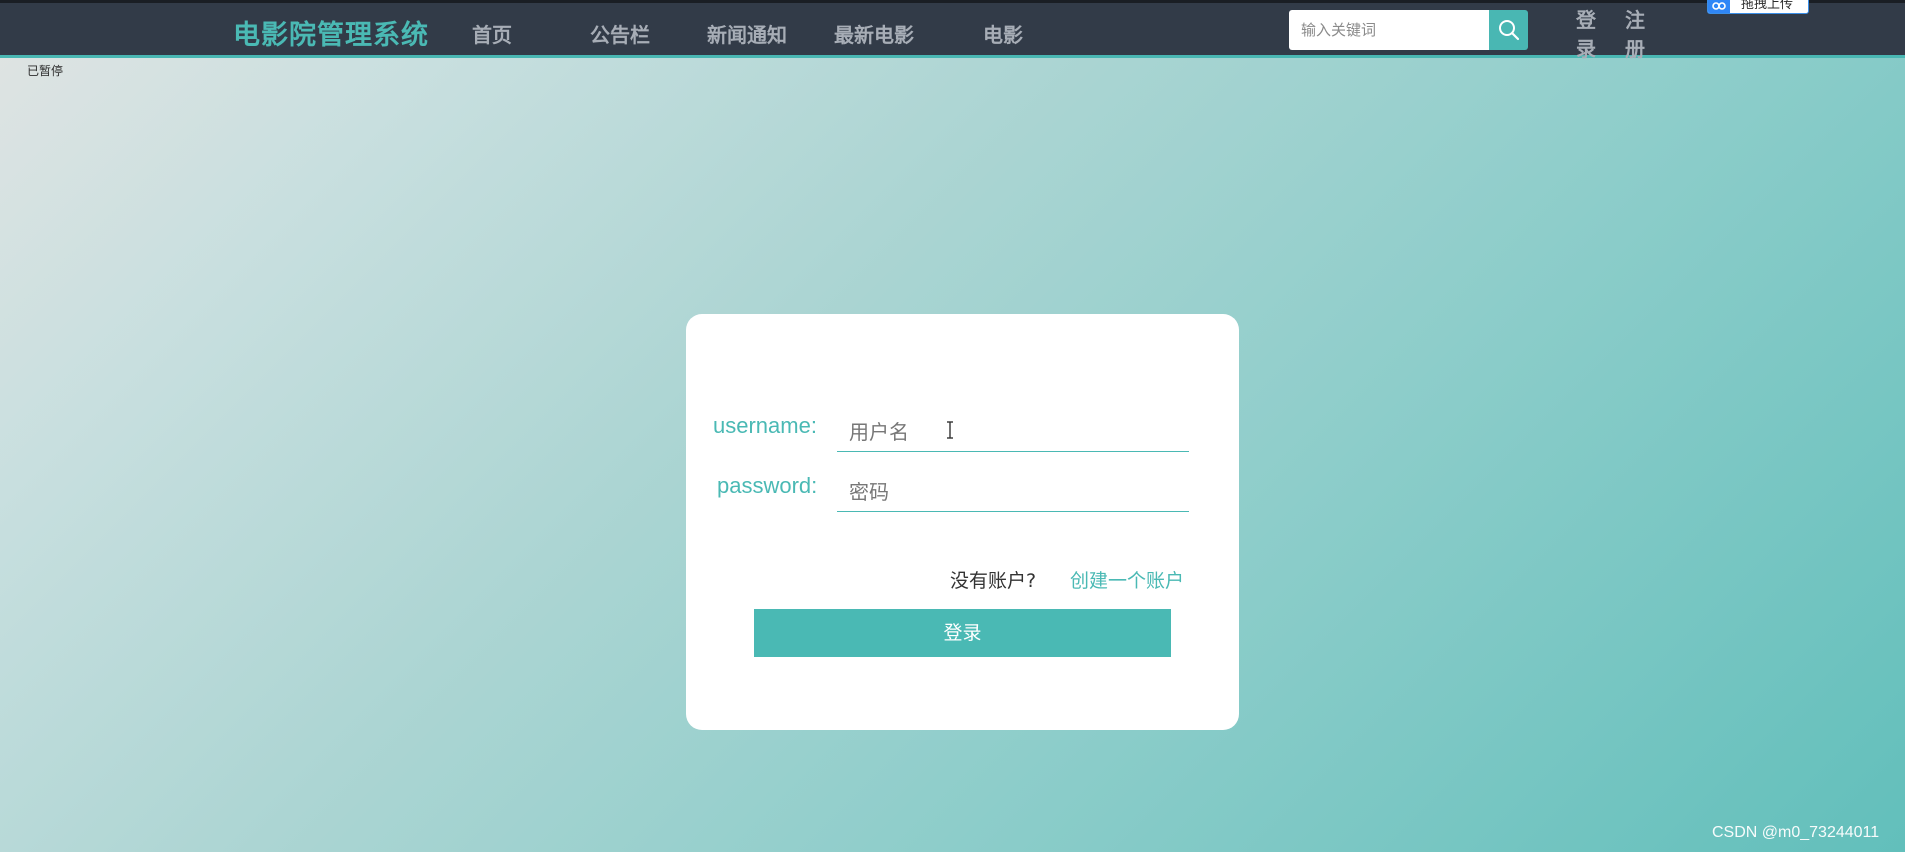 The width and height of the screenshot is (1905, 852). What do you see at coordinates (1127, 579) in the screenshot?
I see `create-account-link: 创建一个账户` at bounding box center [1127, 579].